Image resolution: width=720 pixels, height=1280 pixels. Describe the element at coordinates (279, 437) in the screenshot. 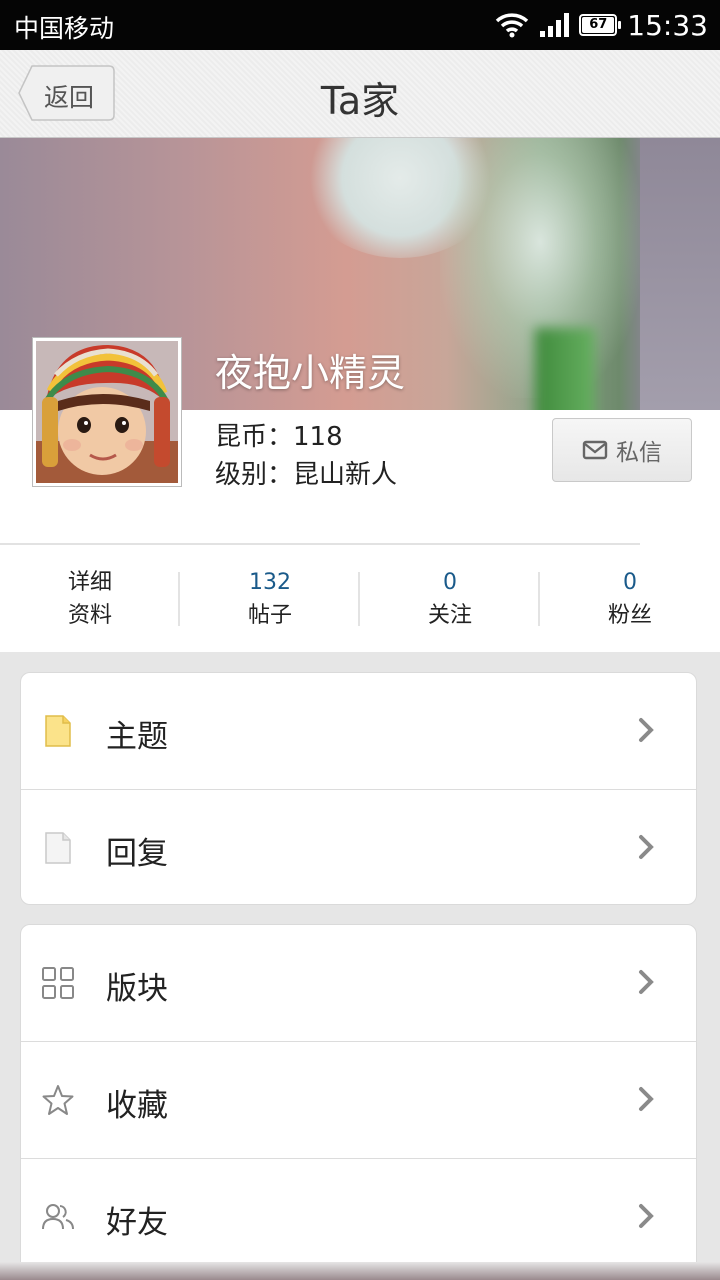

I see `coin-count: 昆币：118` at that location.